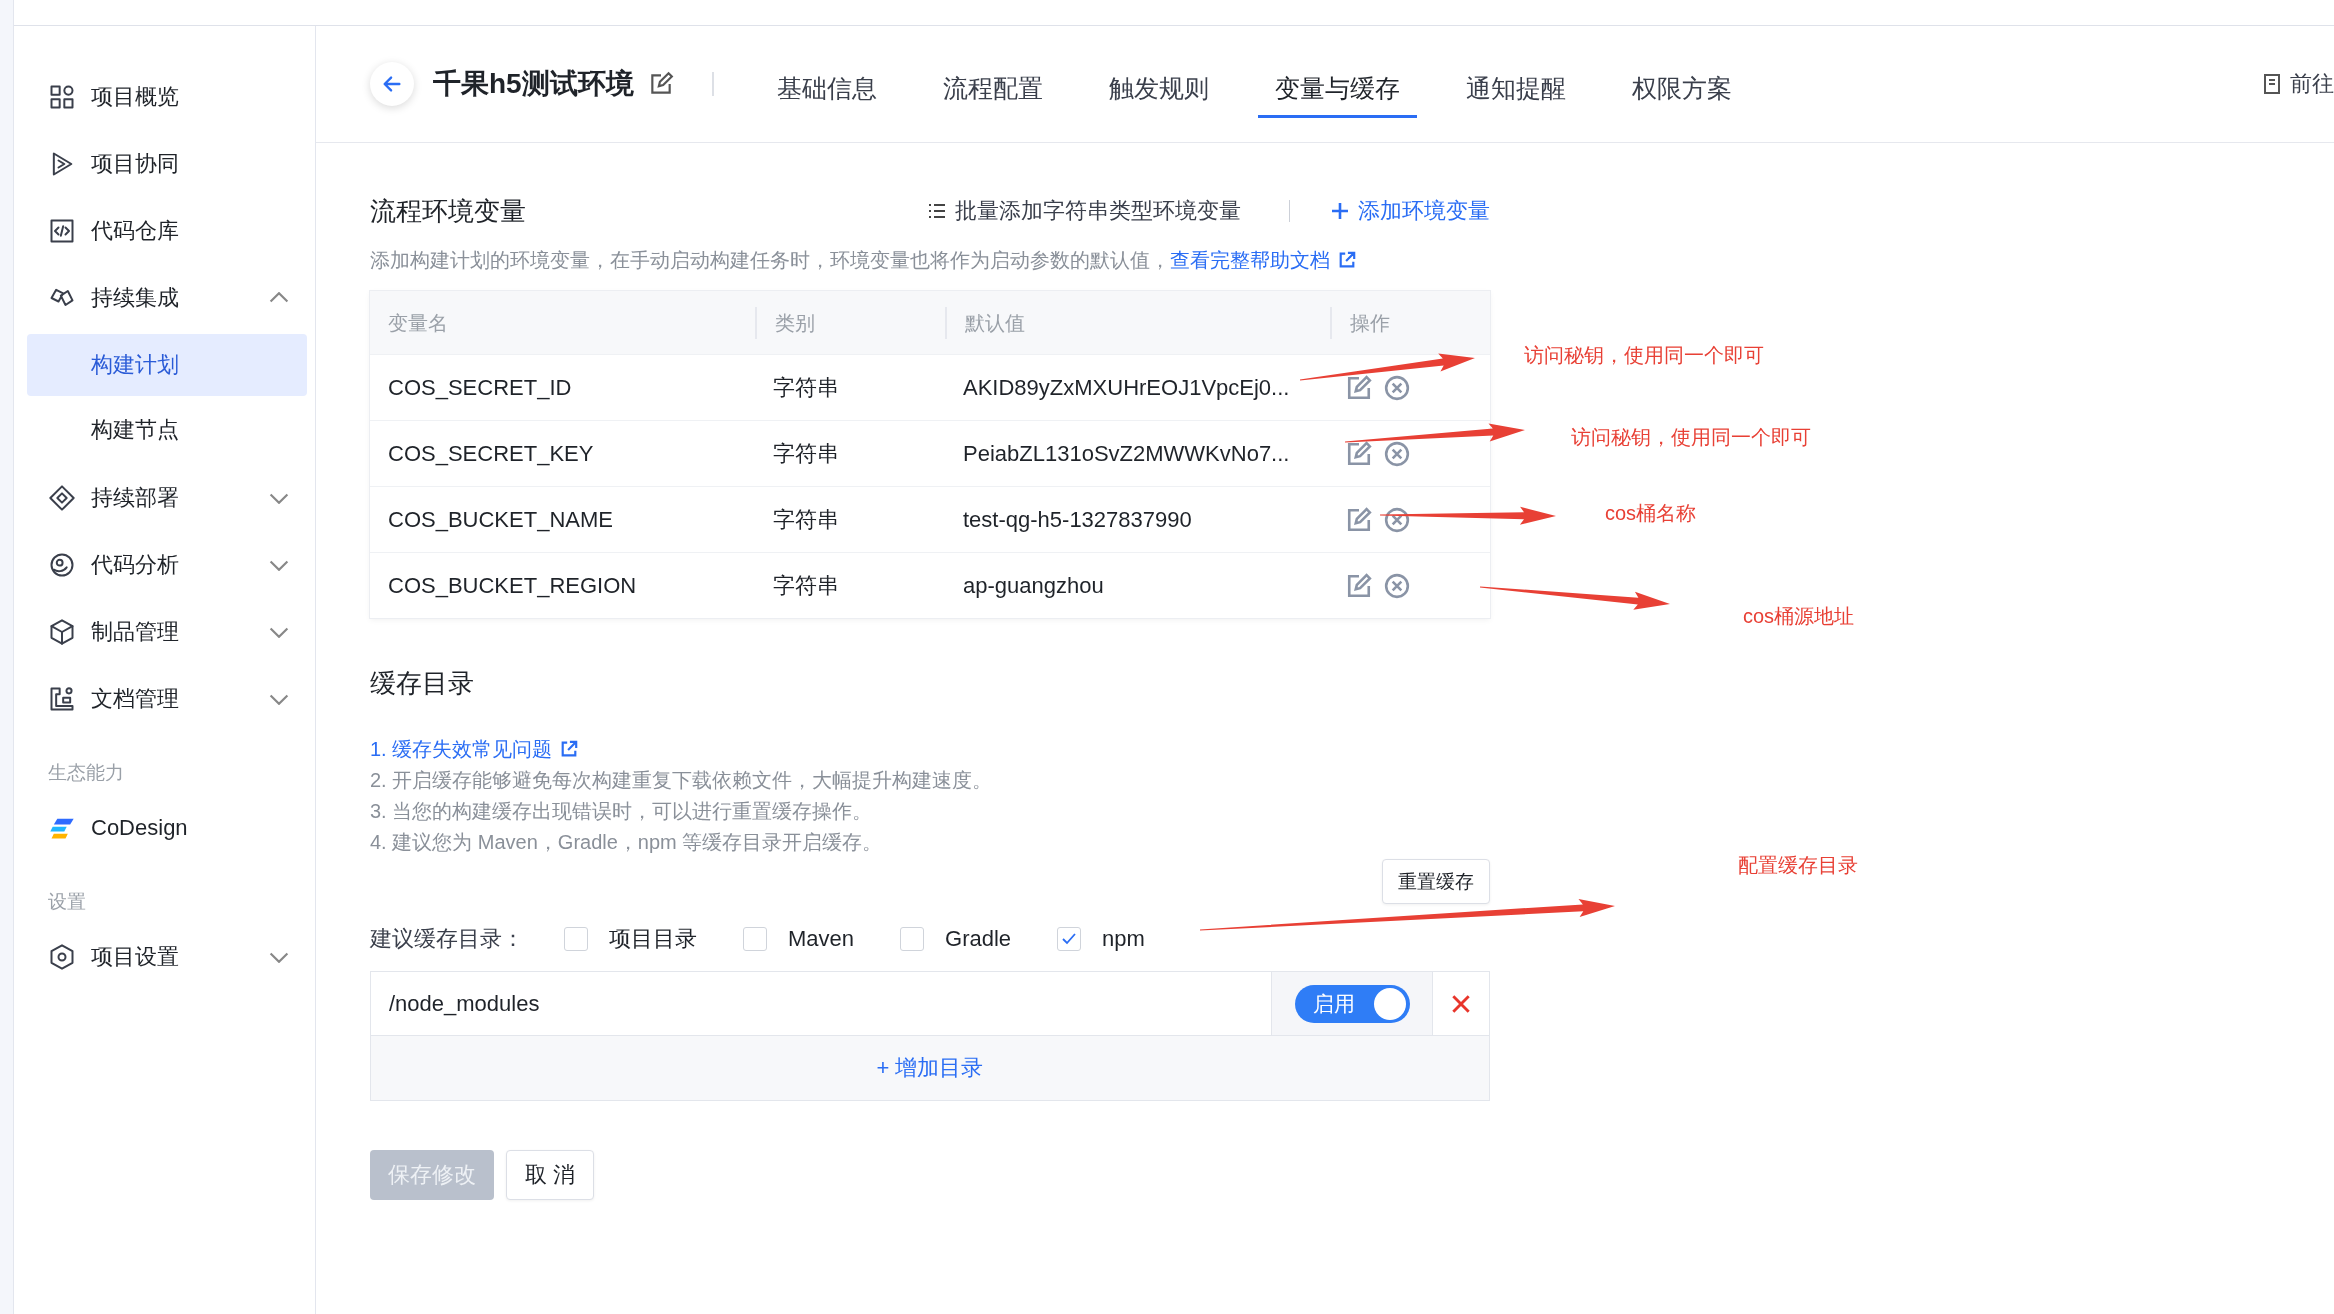  Describe the element at coordinates (821, 1003) in the screenshot. I see `path-field: /node_modules` at that location.